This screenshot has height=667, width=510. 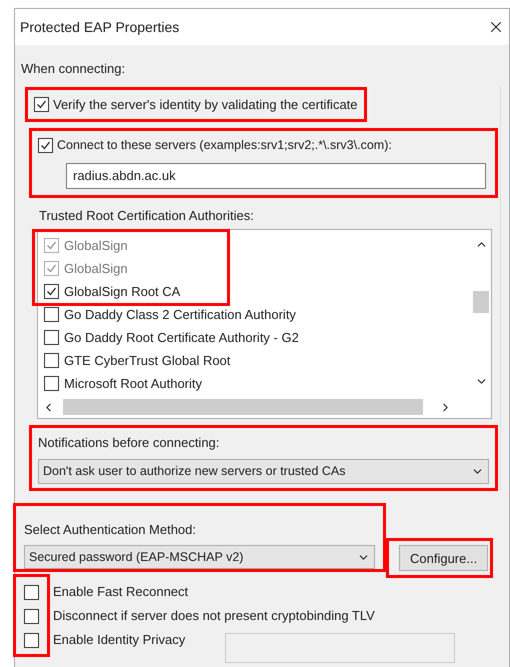 What do you see at coordinates (276, 175) in the screenshot?
I see `server-field: radius.abdn.ac.uk` at bounding box center [276, 175].